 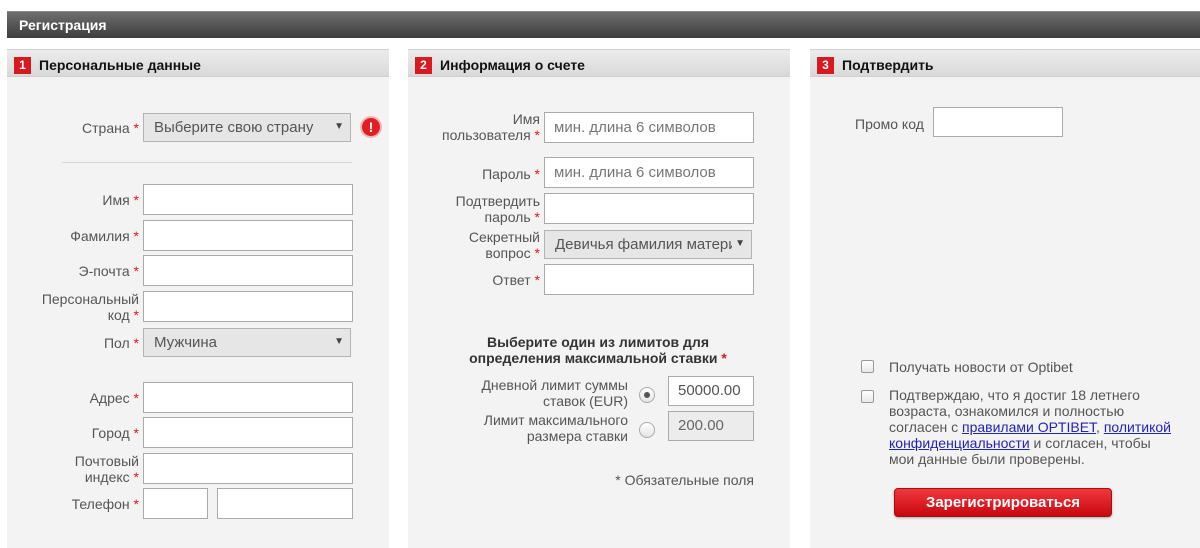 I want to click on page-header-bar: Регистрация, so click(x=603, y=24).